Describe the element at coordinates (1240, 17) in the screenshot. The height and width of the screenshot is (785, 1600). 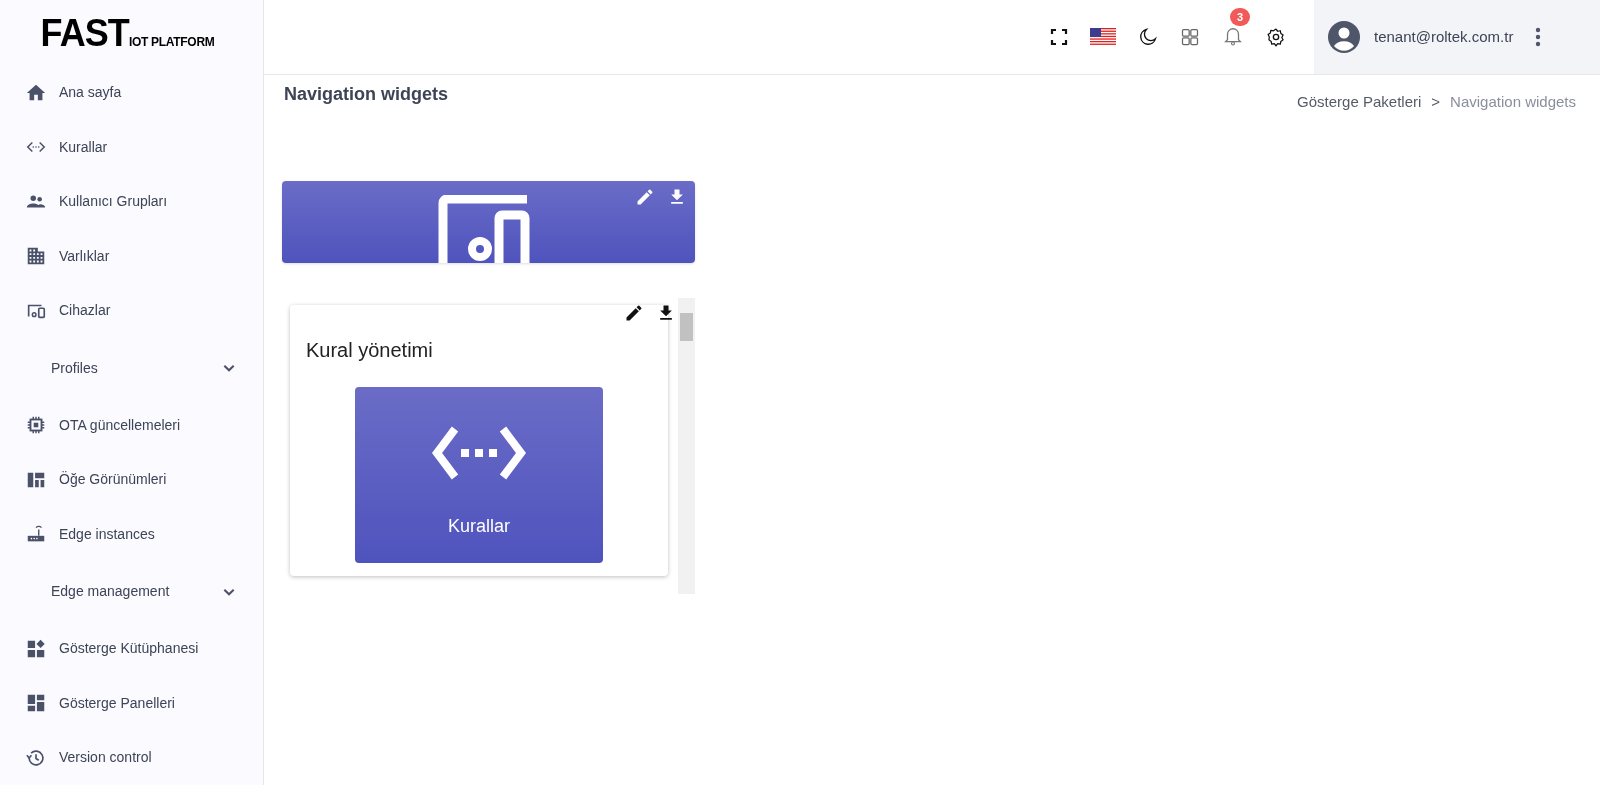
I see `notification-badge: 3` at that location.